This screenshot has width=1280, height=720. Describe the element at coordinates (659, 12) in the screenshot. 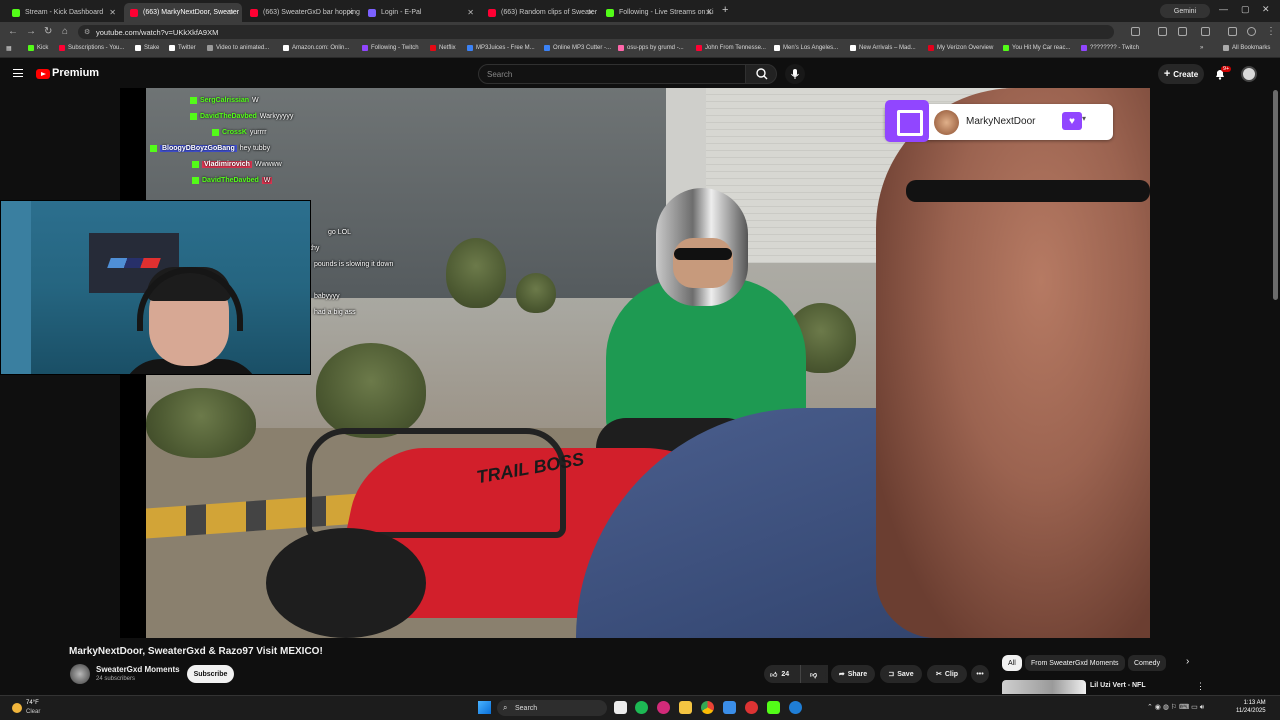

I see `browser-tab-kick-following: Following - Live Streams on Ki ✕` at that location.